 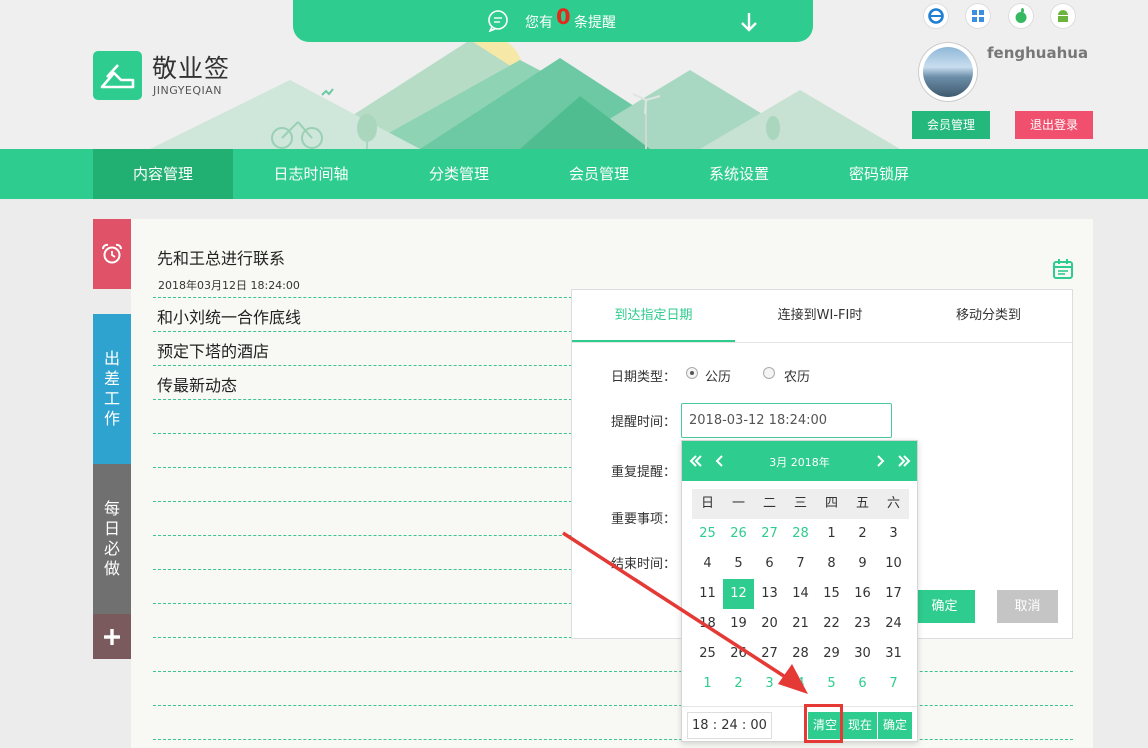 I want to click on reminder-count: 0, so click(x=563, y=17).